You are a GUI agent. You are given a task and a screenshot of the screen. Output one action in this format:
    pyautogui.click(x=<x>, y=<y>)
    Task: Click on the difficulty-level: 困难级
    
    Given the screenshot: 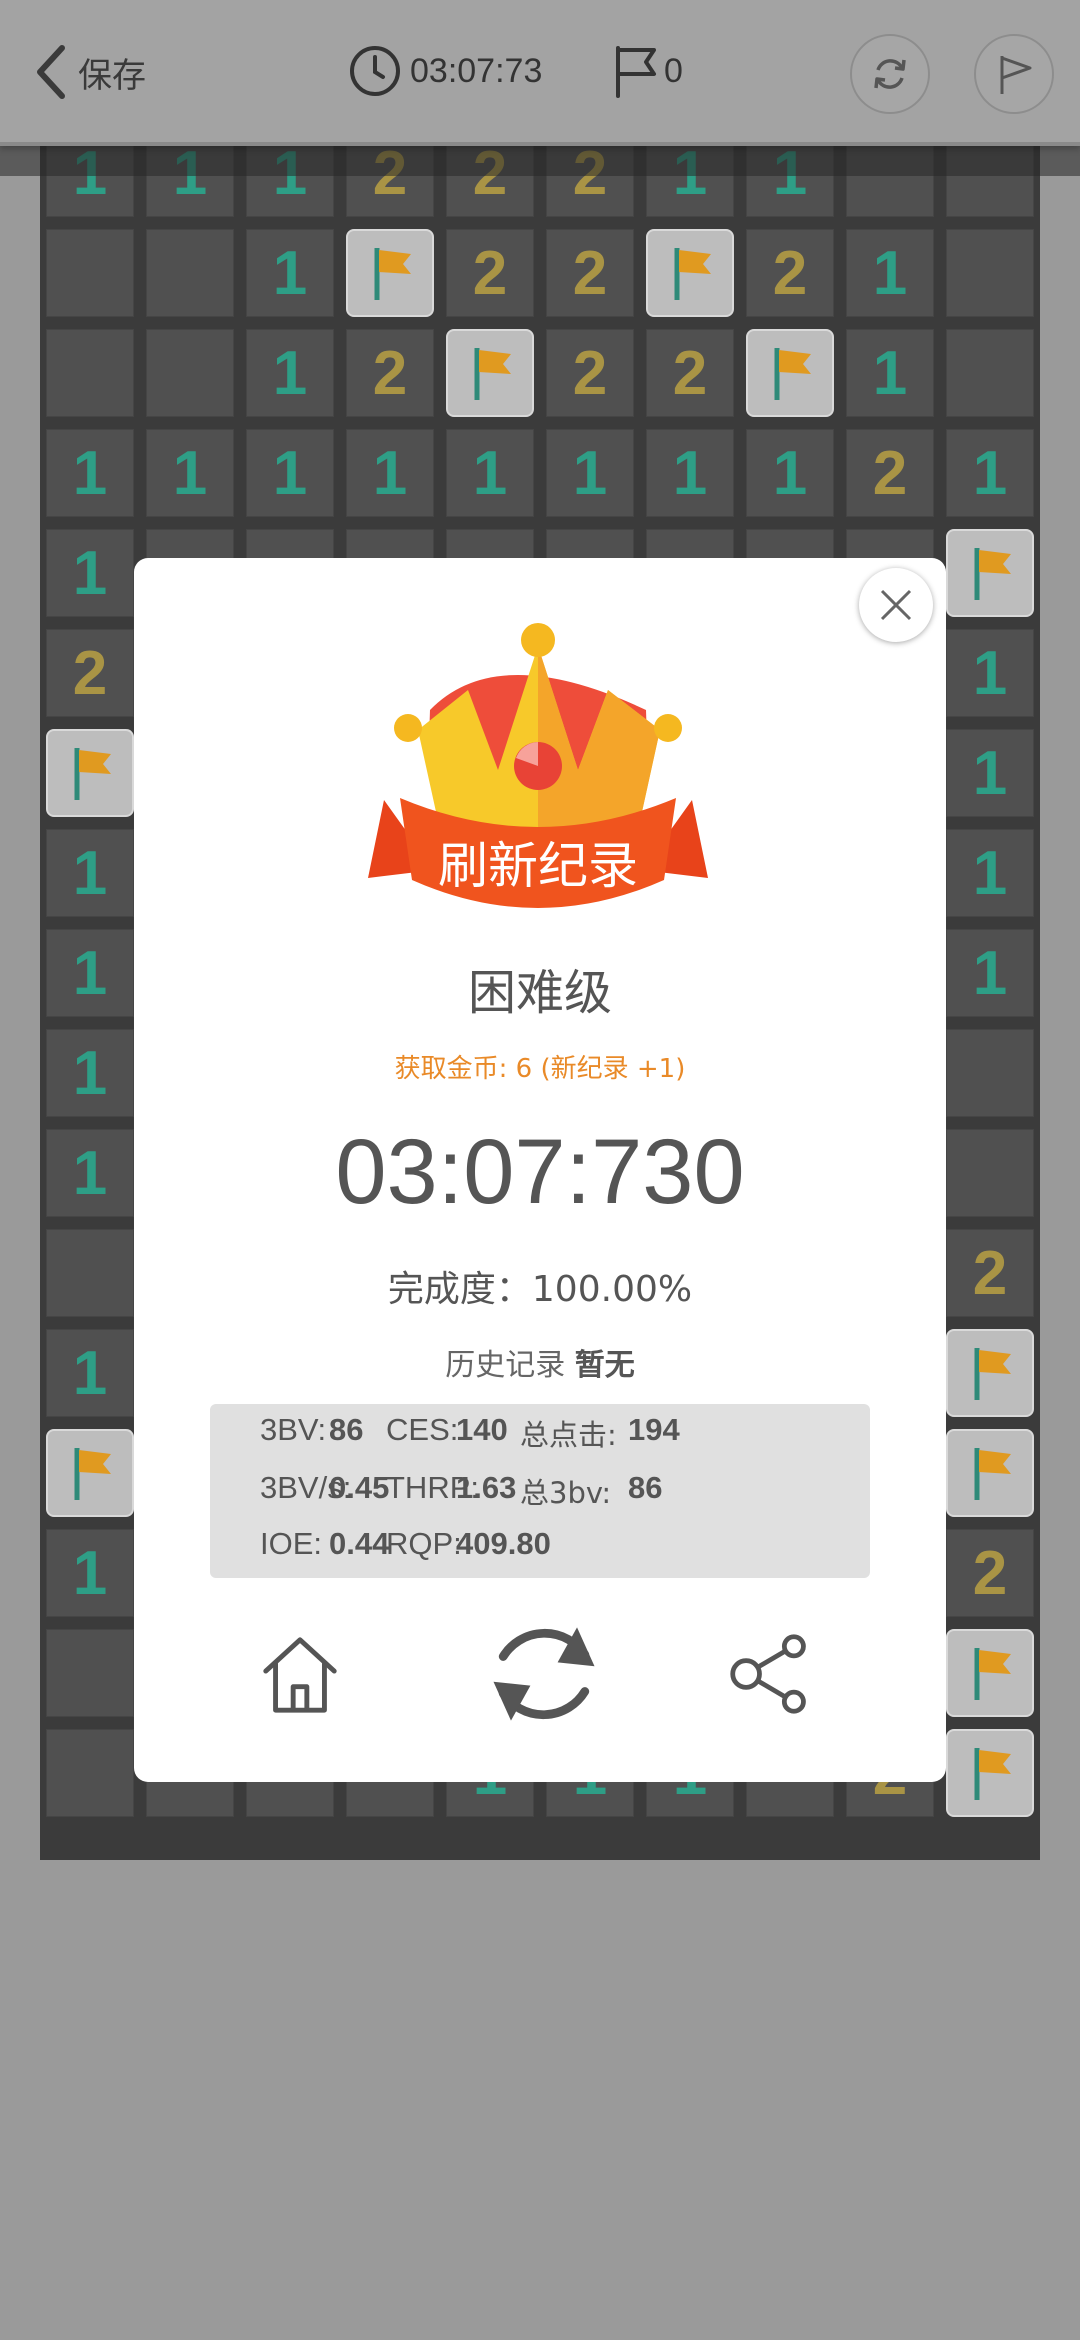 What is the action you would take?
    pyautogui.click(x=539, y=993)
    